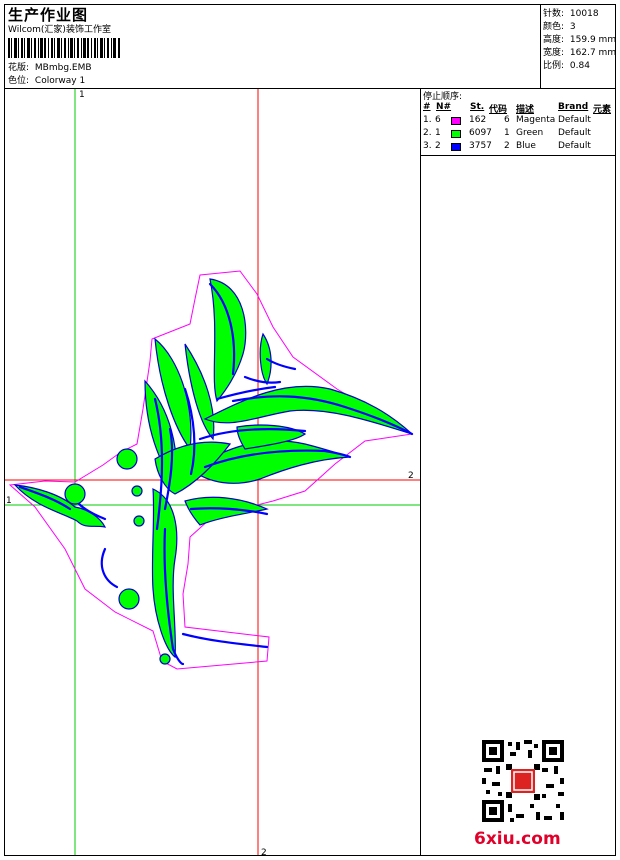 This screenshot has width=620, height=860. I want to click on stop-table-divider, so click(518, 155).